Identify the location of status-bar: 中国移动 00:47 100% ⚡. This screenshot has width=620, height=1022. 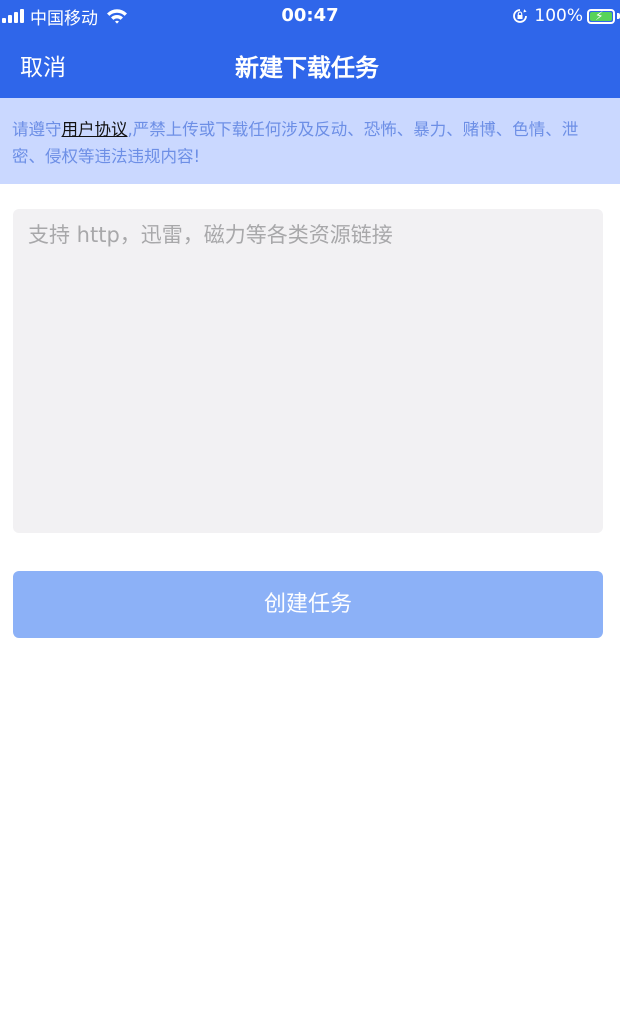
(310, 16).